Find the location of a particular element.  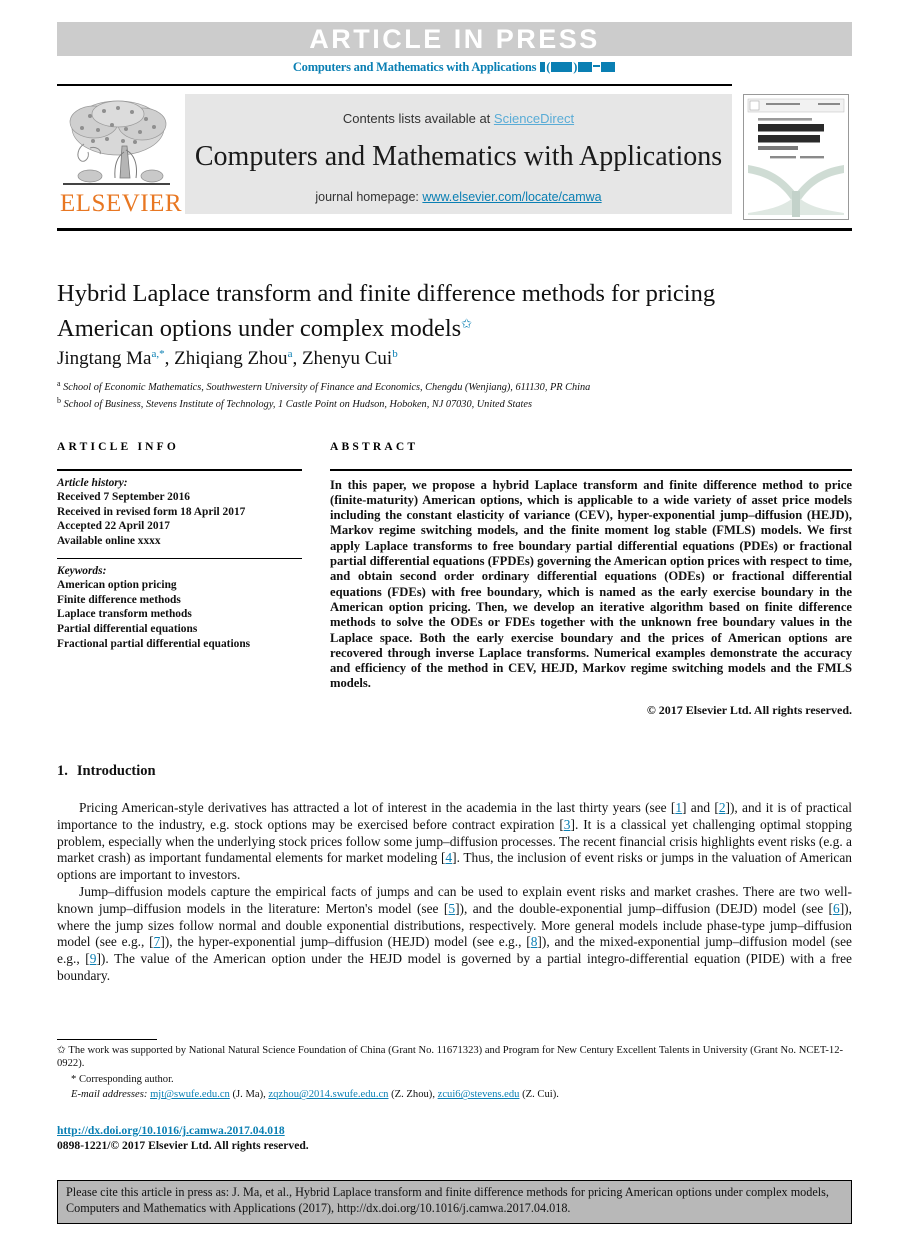

article-in-press-bar: ARTICLE IN PRESS is located at coordinates (454, 39).